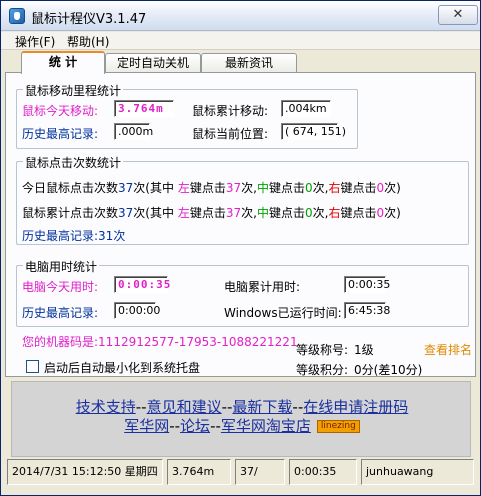 This screenshot has width=481, height=496. What do you see at coordinates (153, 63) in the screenshot?
I see `tab-auto-shutdown: 定时自动关机` at bounding box center [153, 63].